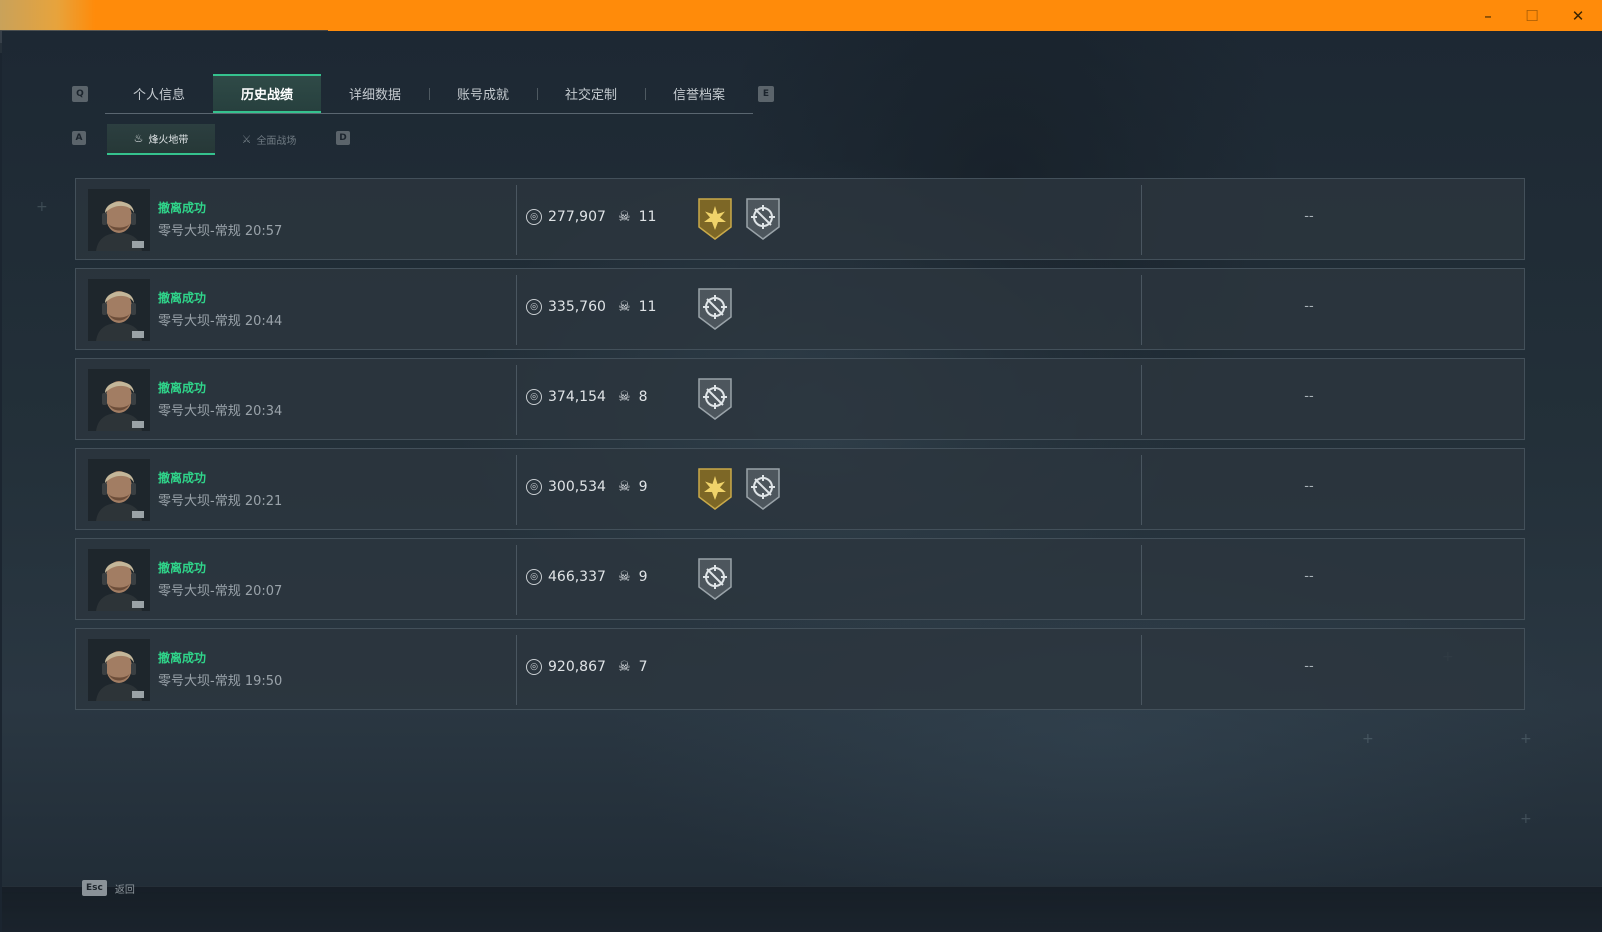  What do you see at coordinates (647, 217) in the screenshot?
I see `kill-amount: 11` at bounding box center [647, 217].